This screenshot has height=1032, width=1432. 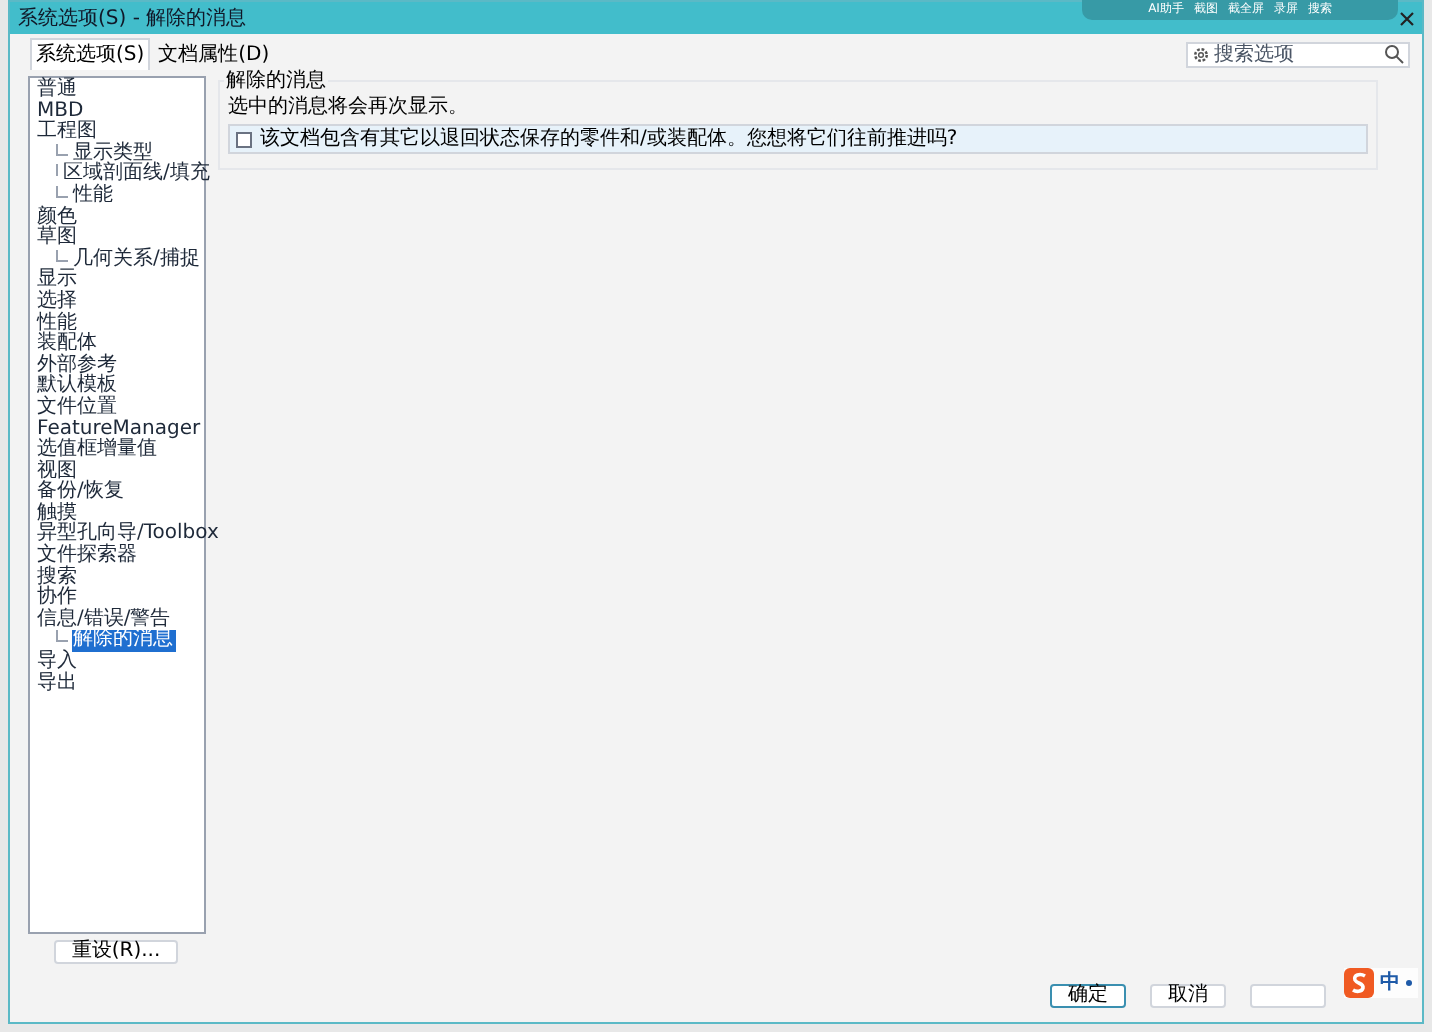 I want to click on checkbox, so click(x=244, y=139).